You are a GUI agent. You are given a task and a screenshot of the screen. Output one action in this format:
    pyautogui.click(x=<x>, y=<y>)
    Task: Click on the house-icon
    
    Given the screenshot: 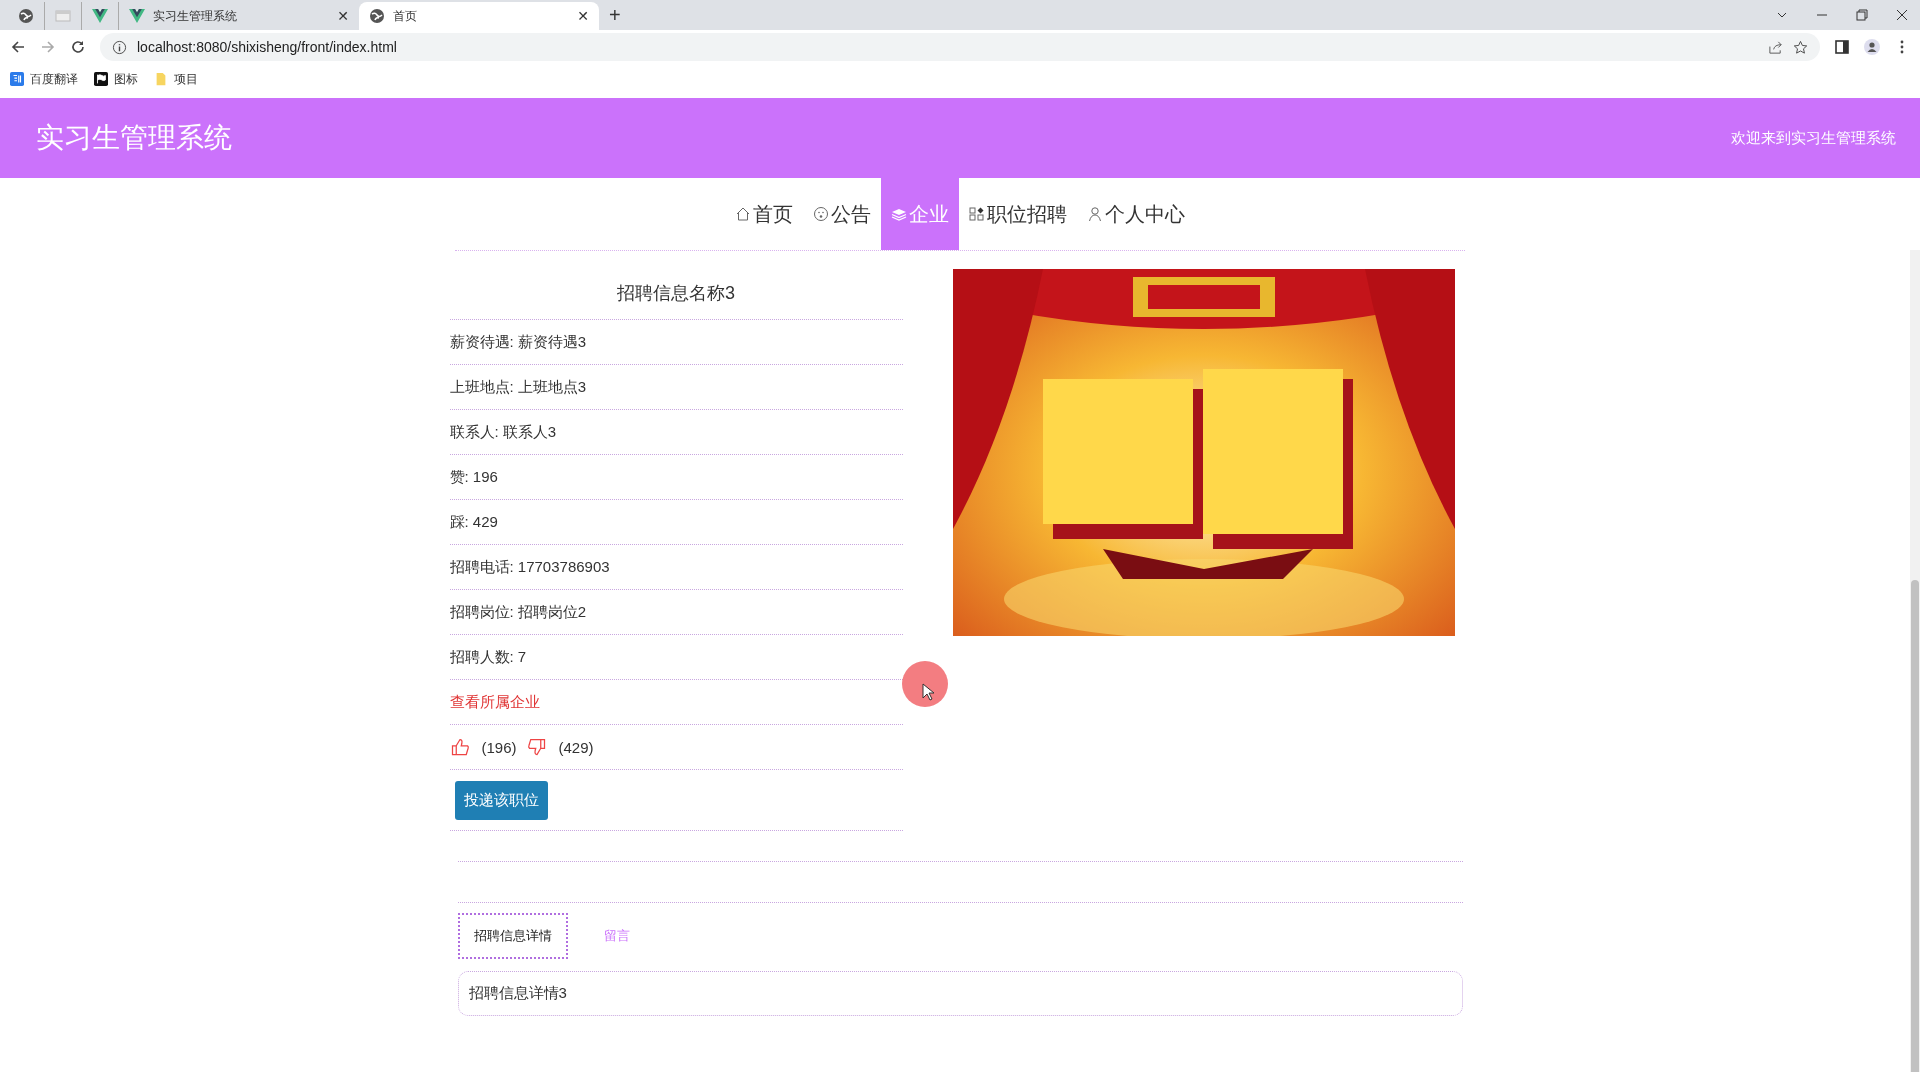 What is the action you would take?
    pyautogui.click(x=743, y=214)
    